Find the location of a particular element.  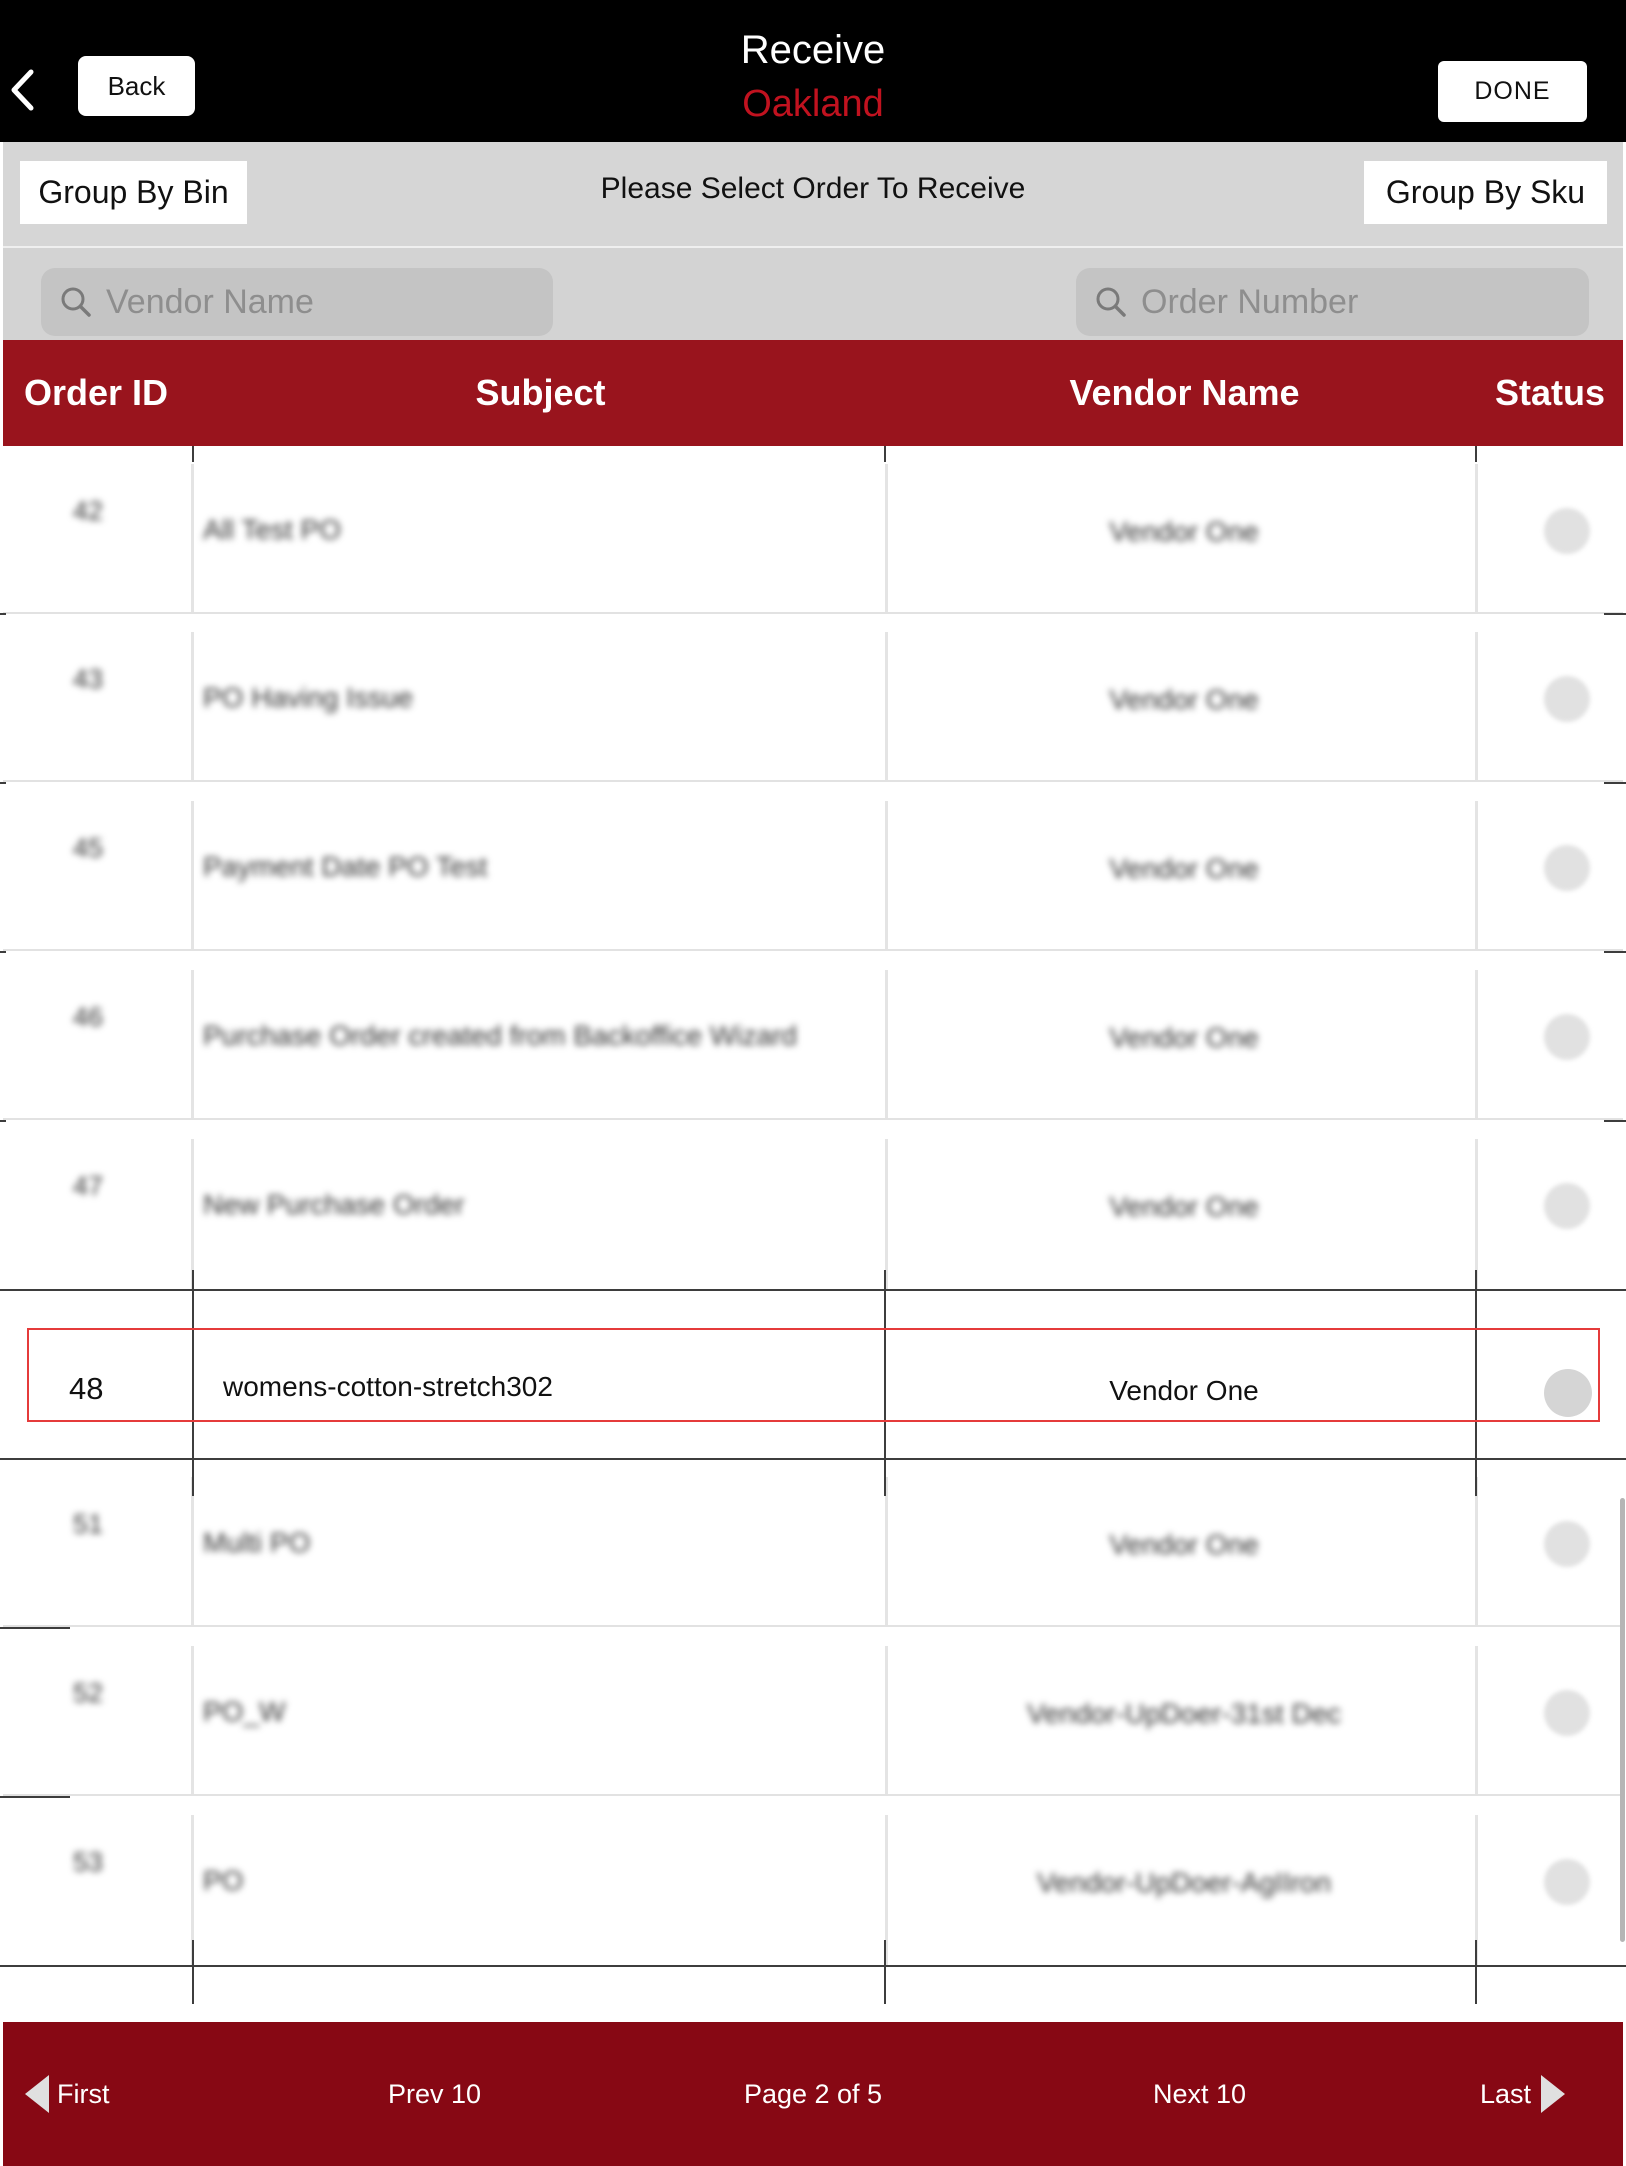

order-subject: PO is located at coordinates (223, 1880).